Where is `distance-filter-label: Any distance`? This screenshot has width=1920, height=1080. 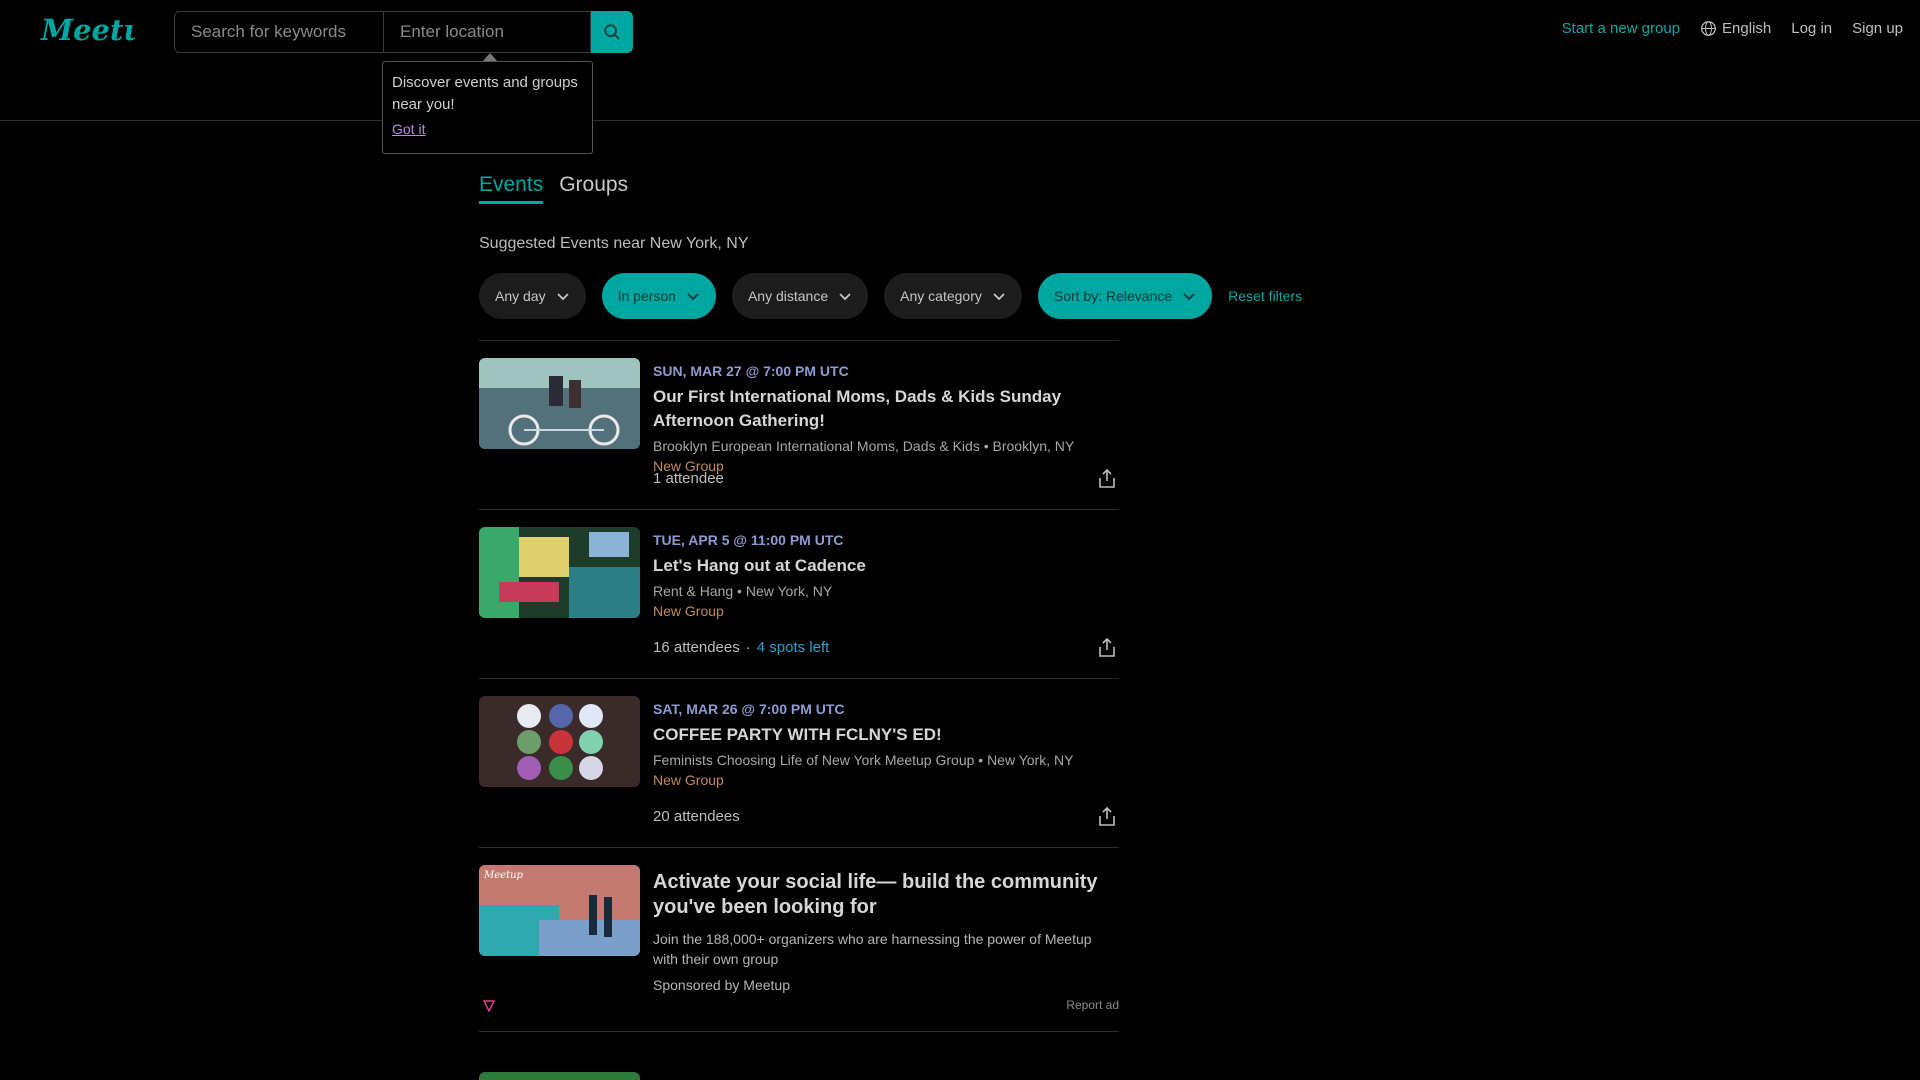
distance-filter-label: Any distance is located at coordinates (788, 296).